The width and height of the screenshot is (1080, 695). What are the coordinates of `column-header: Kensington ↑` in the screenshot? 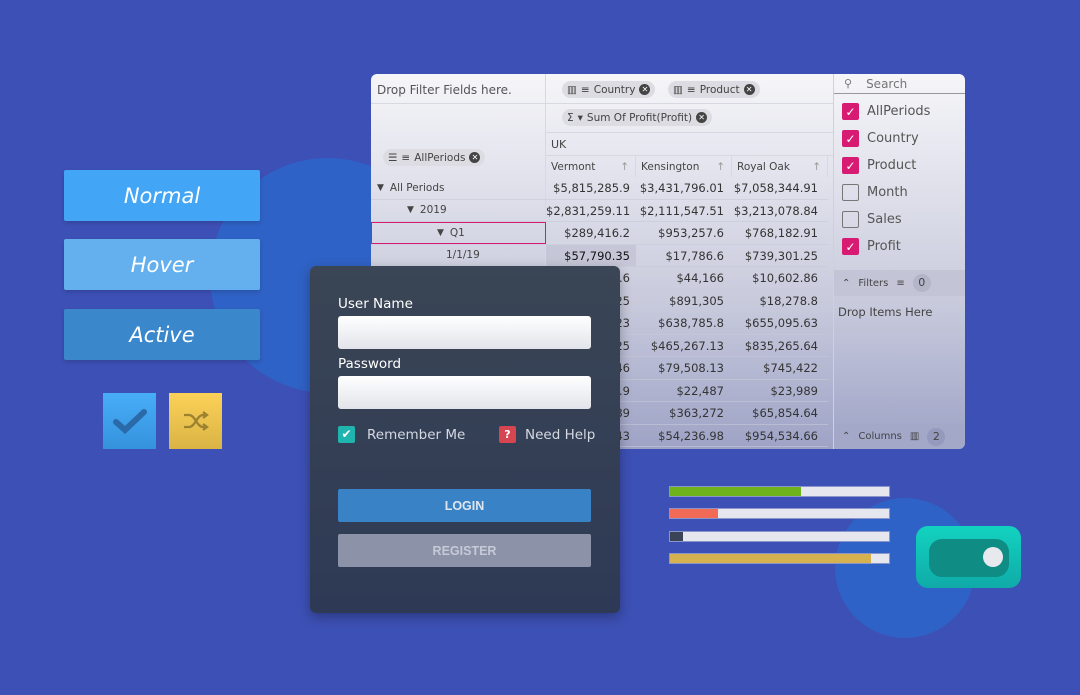 It's located at (684, 166).